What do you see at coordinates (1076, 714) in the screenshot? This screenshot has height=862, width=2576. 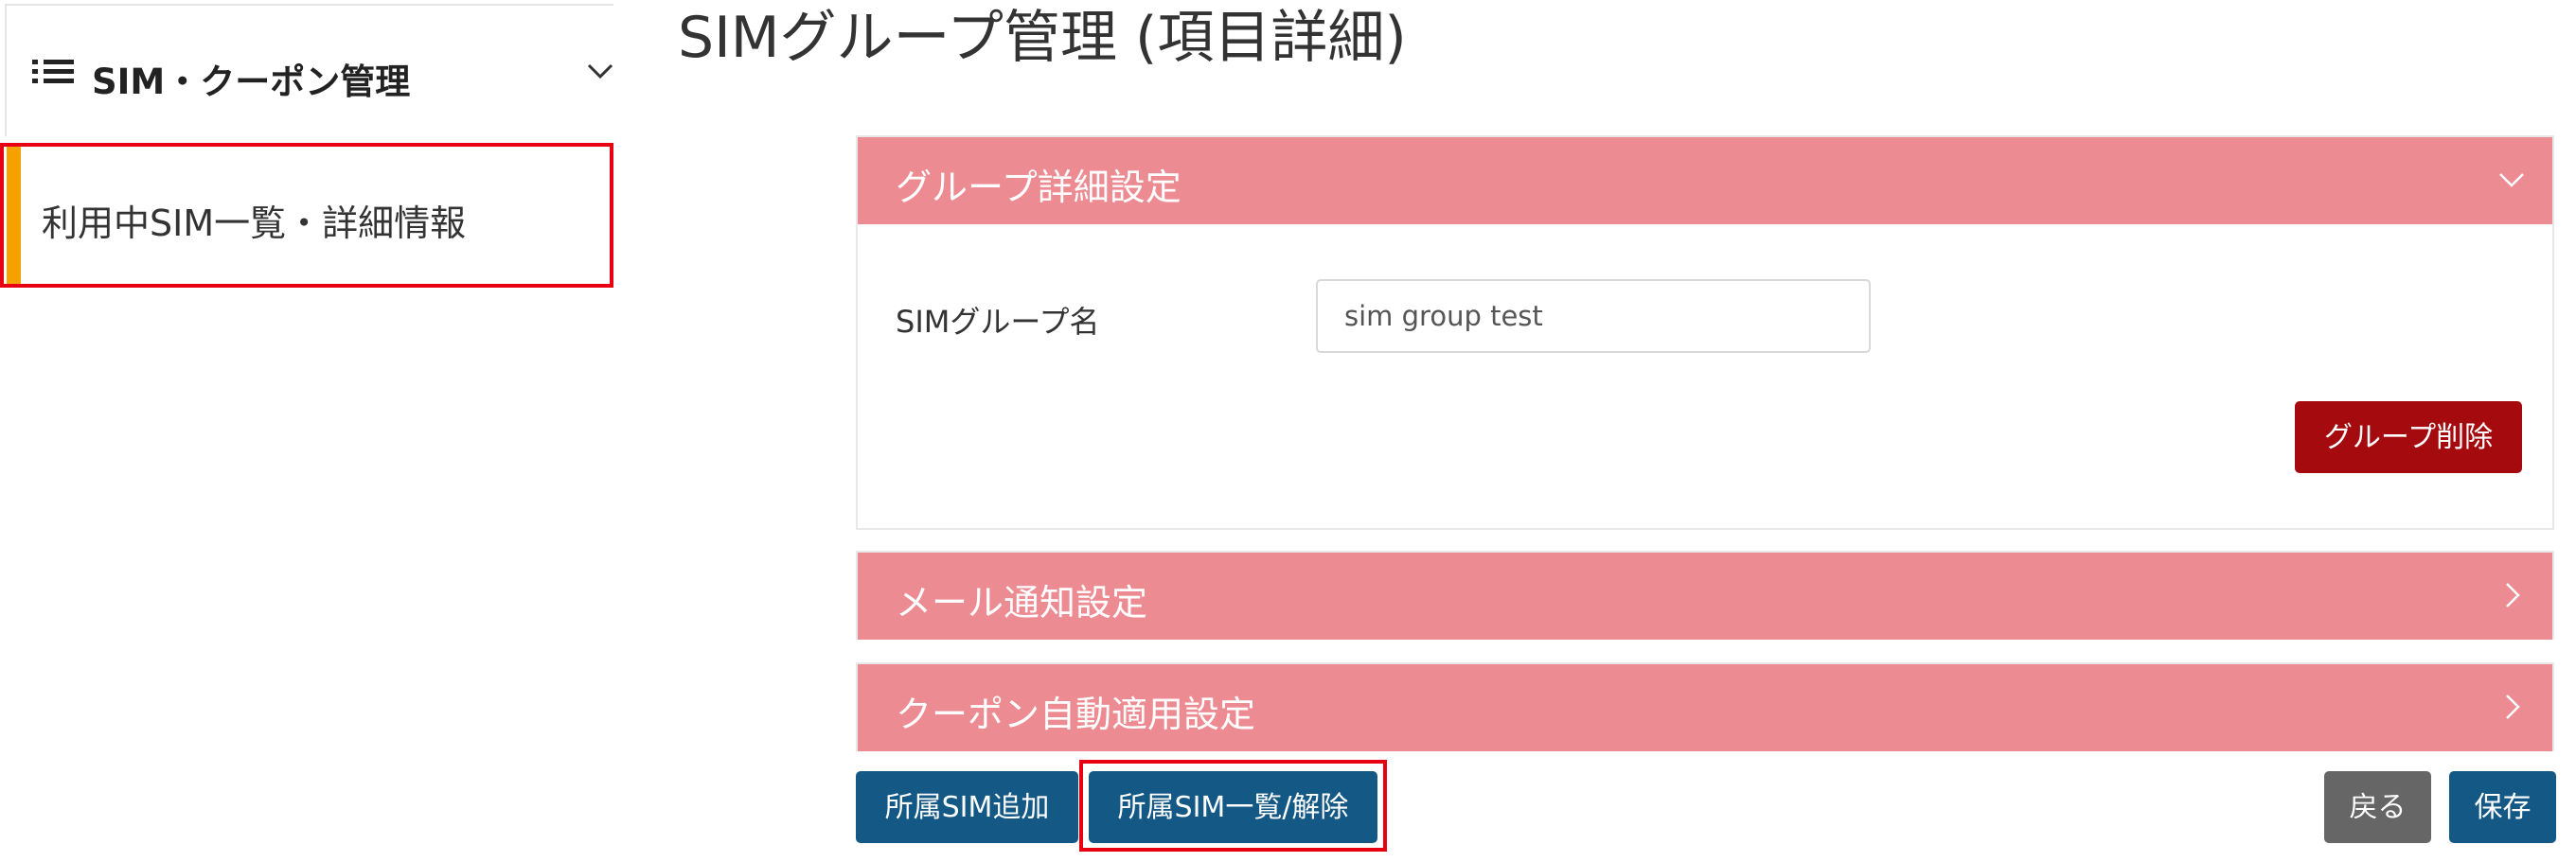 I see `panel-title: クーポン自動適用設定` at bounding box center [1076, 714].